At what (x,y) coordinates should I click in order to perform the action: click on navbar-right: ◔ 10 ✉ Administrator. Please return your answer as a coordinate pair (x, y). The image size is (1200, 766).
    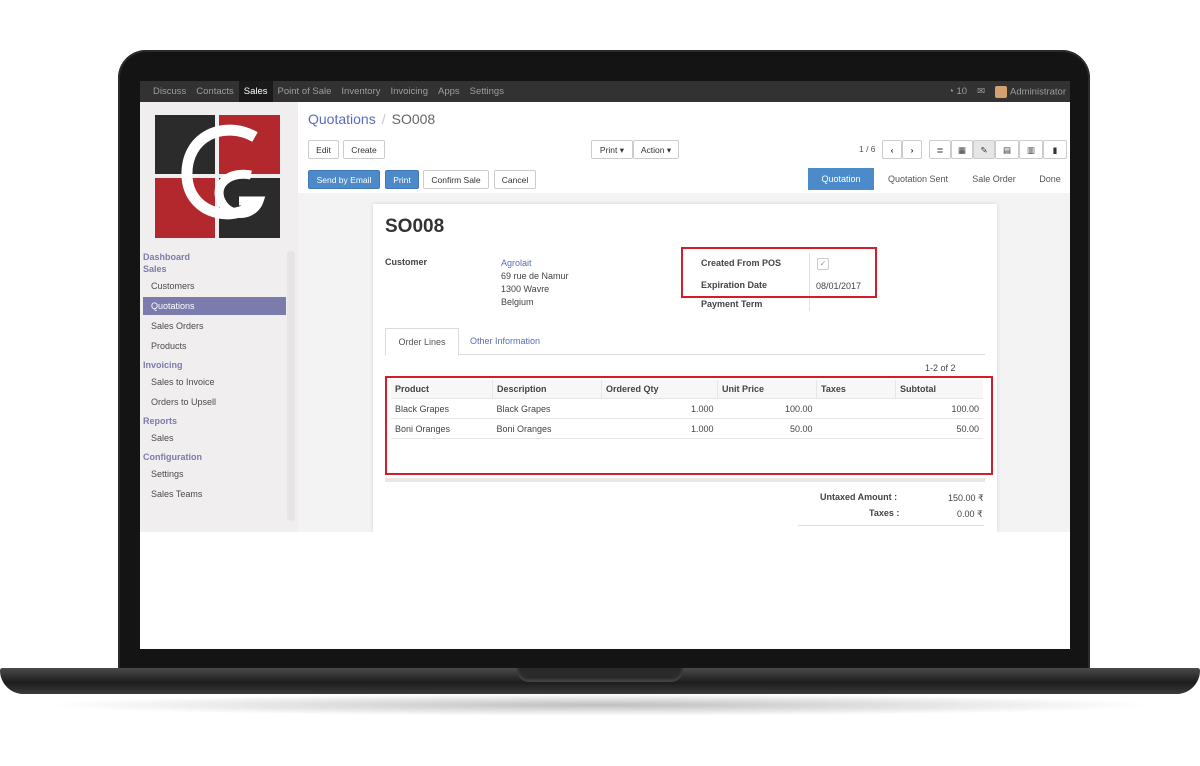
    Looking at the image, I should click on (1007, 91).